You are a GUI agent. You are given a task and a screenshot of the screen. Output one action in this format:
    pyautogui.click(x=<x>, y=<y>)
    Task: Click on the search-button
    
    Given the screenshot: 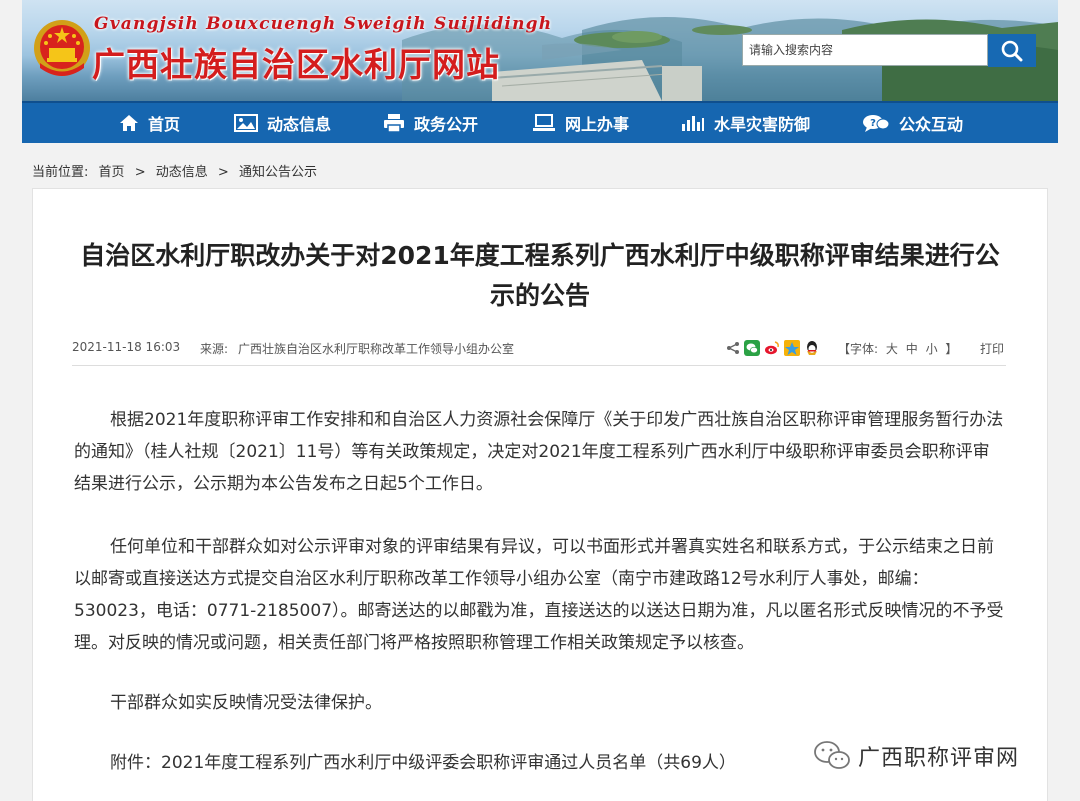 What is the action you would take?
    pyautogui.click(x=1012, y=50)
    